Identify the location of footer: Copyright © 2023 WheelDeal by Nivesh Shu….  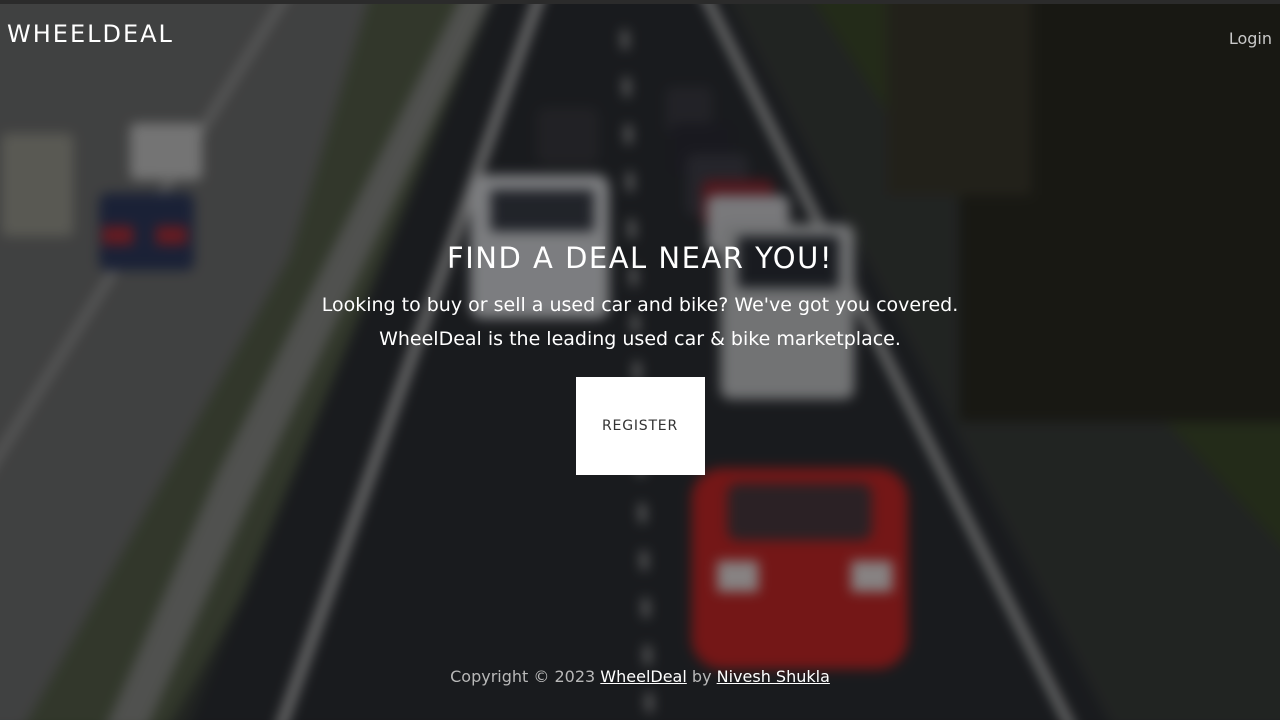
(640, 676).